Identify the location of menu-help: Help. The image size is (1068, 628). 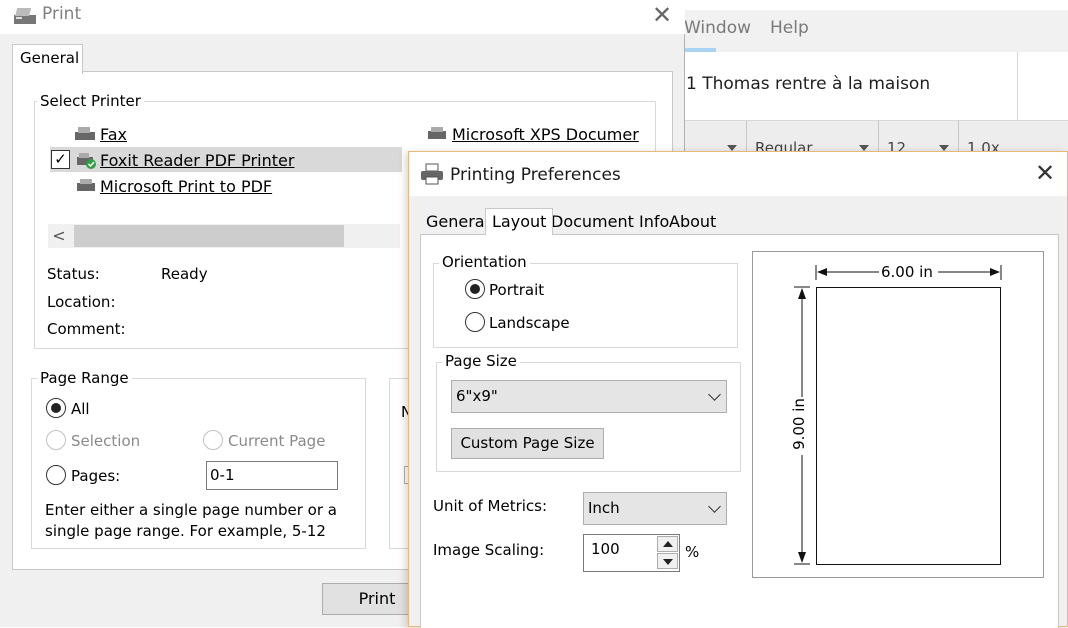
(789, 28).